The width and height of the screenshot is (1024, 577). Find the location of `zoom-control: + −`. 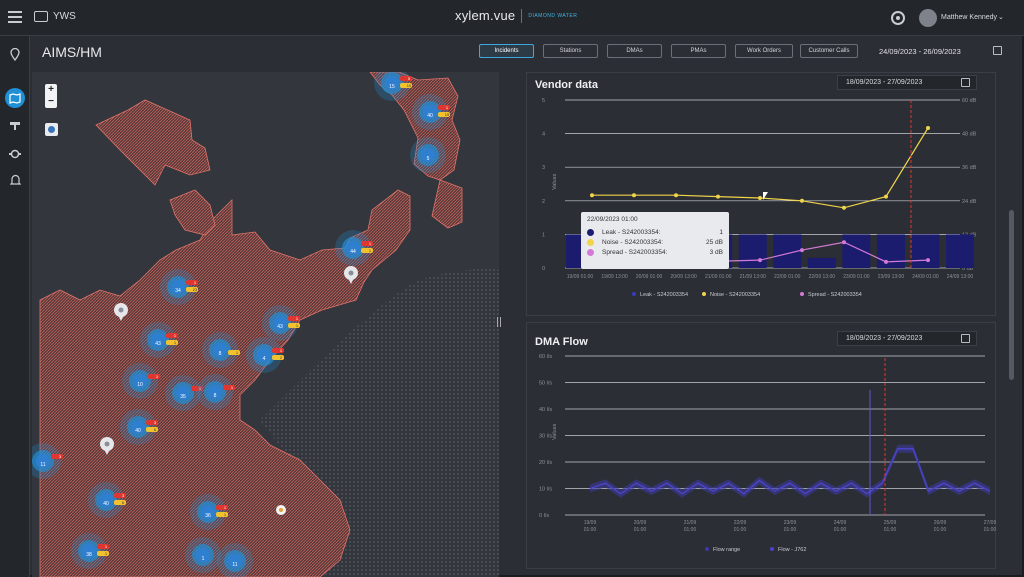

zoom-control: + − is located at coordinates (51, 96).